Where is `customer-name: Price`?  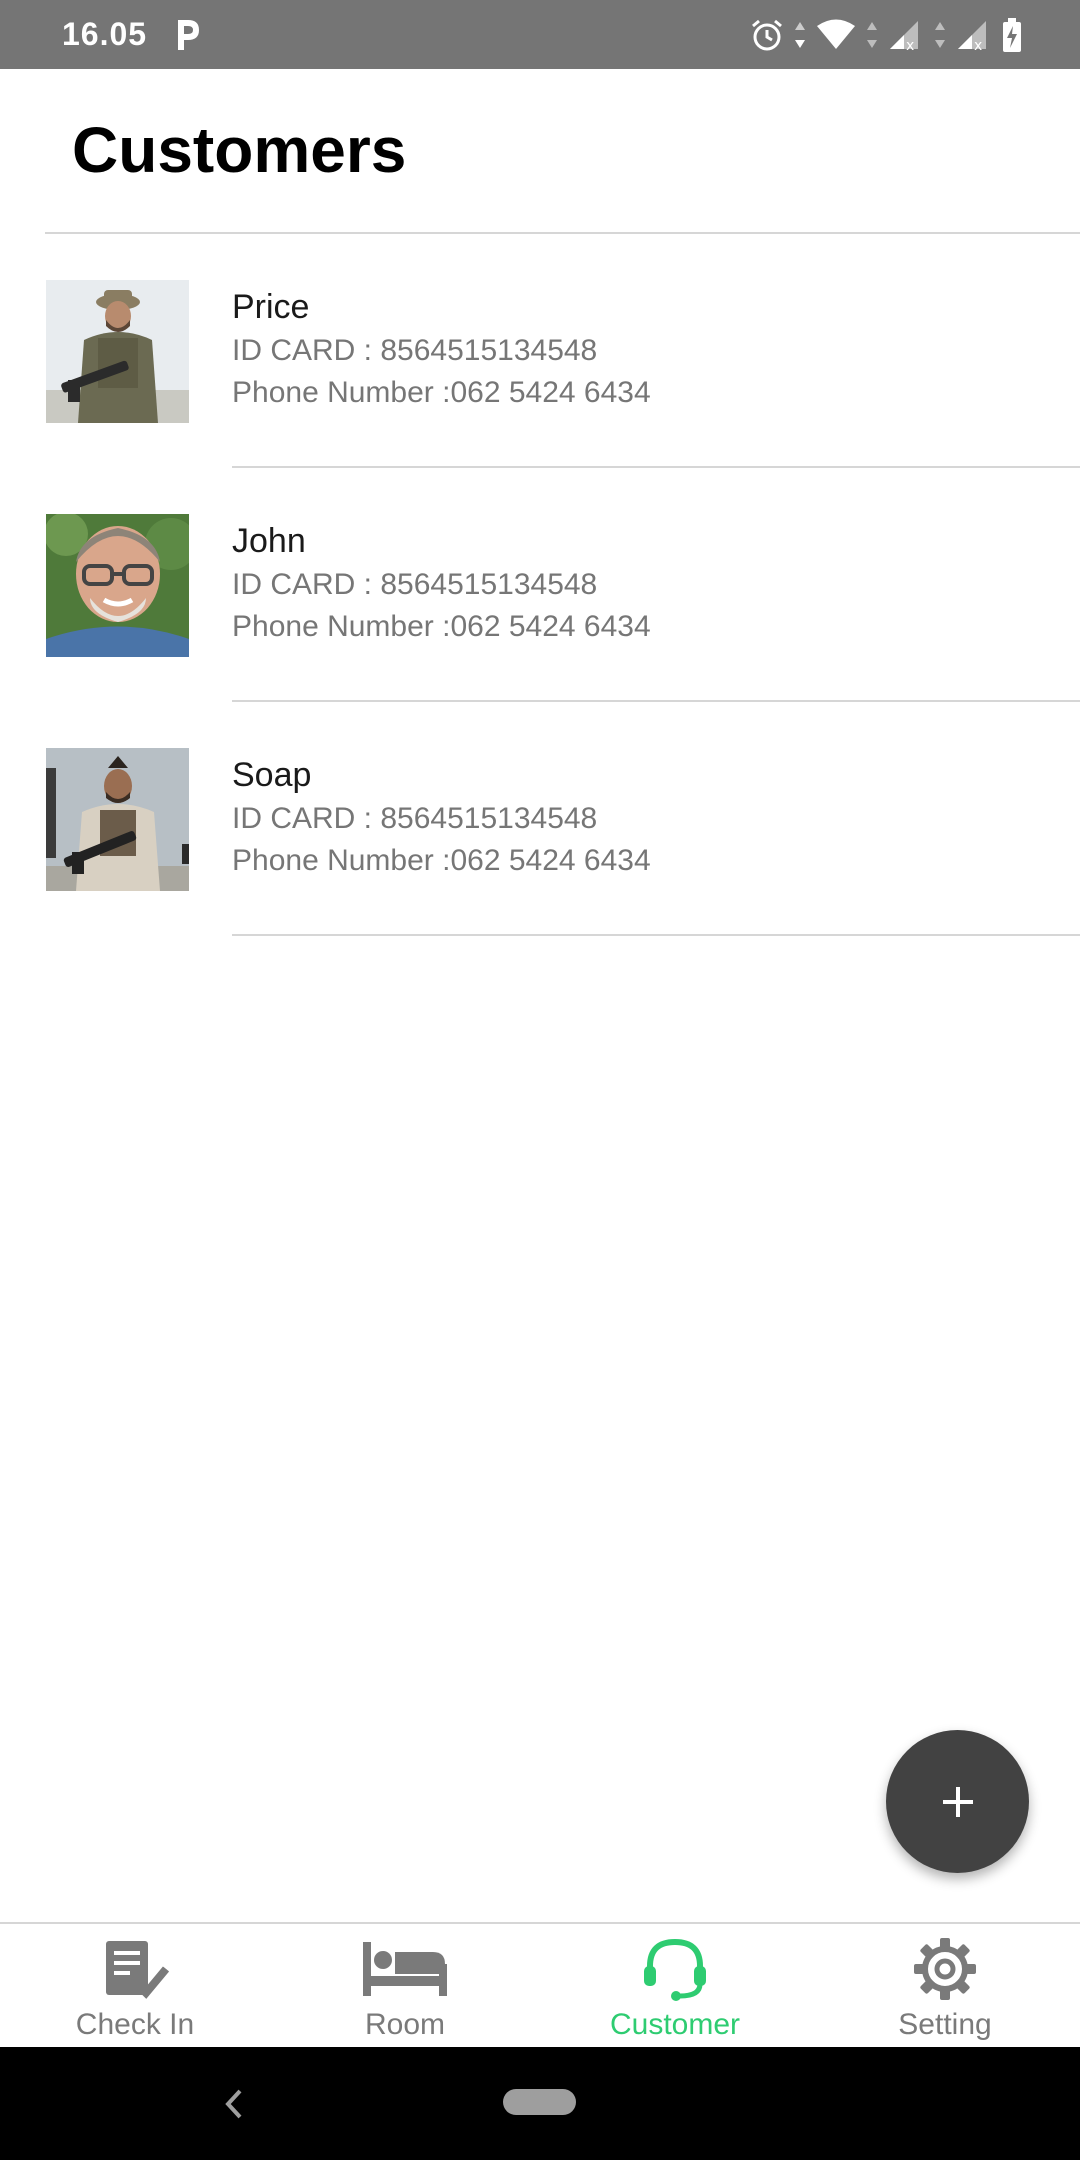
customer-name: Price is located at coordinates (271, 307).